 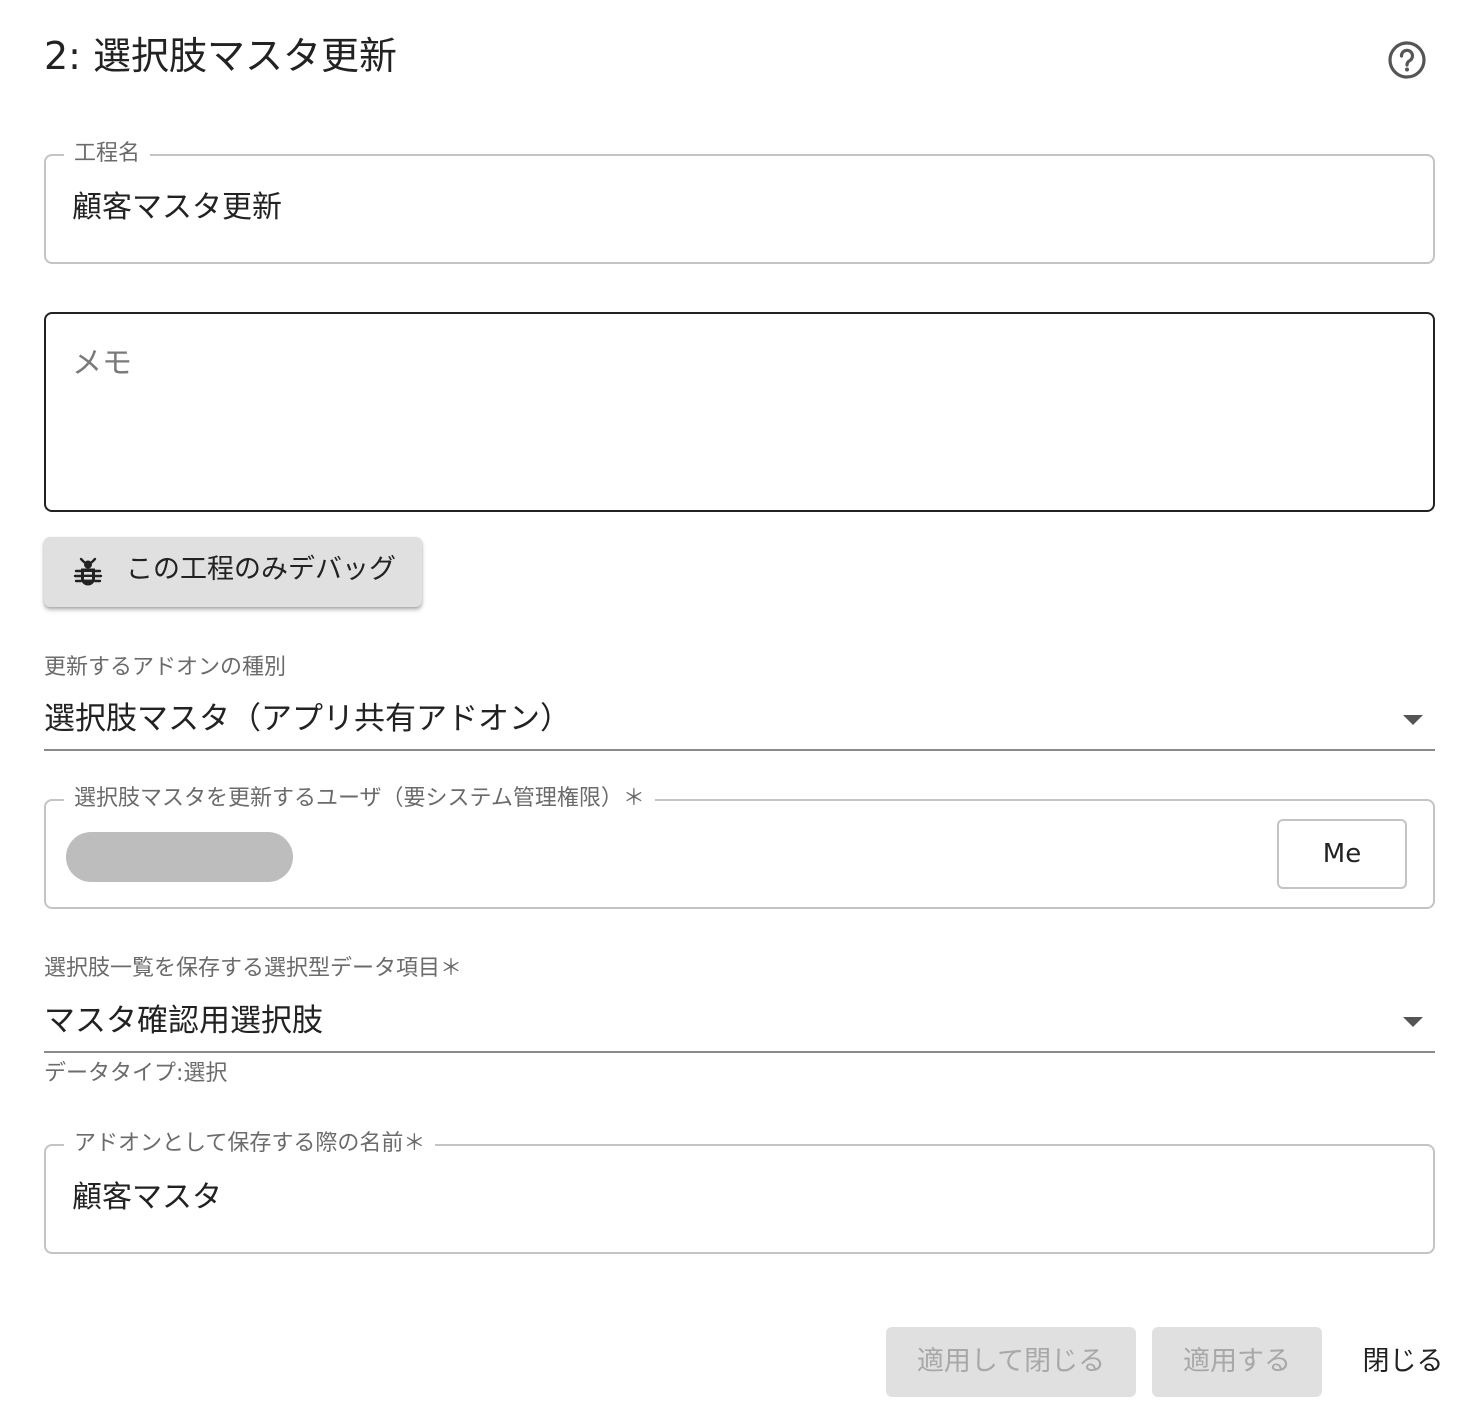 I want to click on update-user-field: 選択肢マスタを更新するユーザ（要システム管理権限）＊ Me, so click(x=739, y=846).